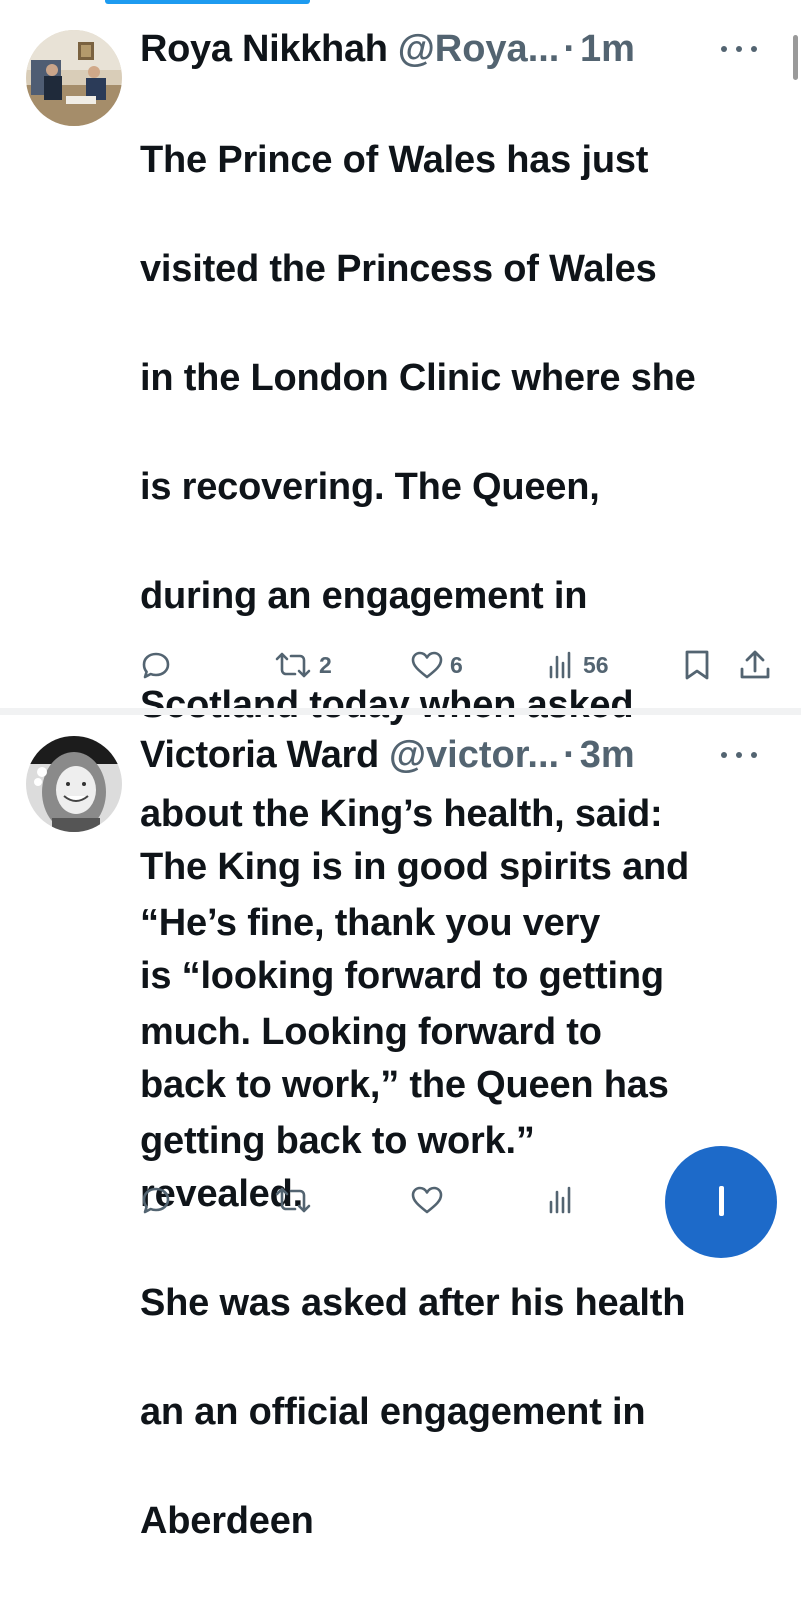 The image size is (801, 1603). What do you see at coordinates (394, 159) in the screenshot?
I see `tweet-text-line: The Prince of Wales has just` at bounding box center [394, 159].